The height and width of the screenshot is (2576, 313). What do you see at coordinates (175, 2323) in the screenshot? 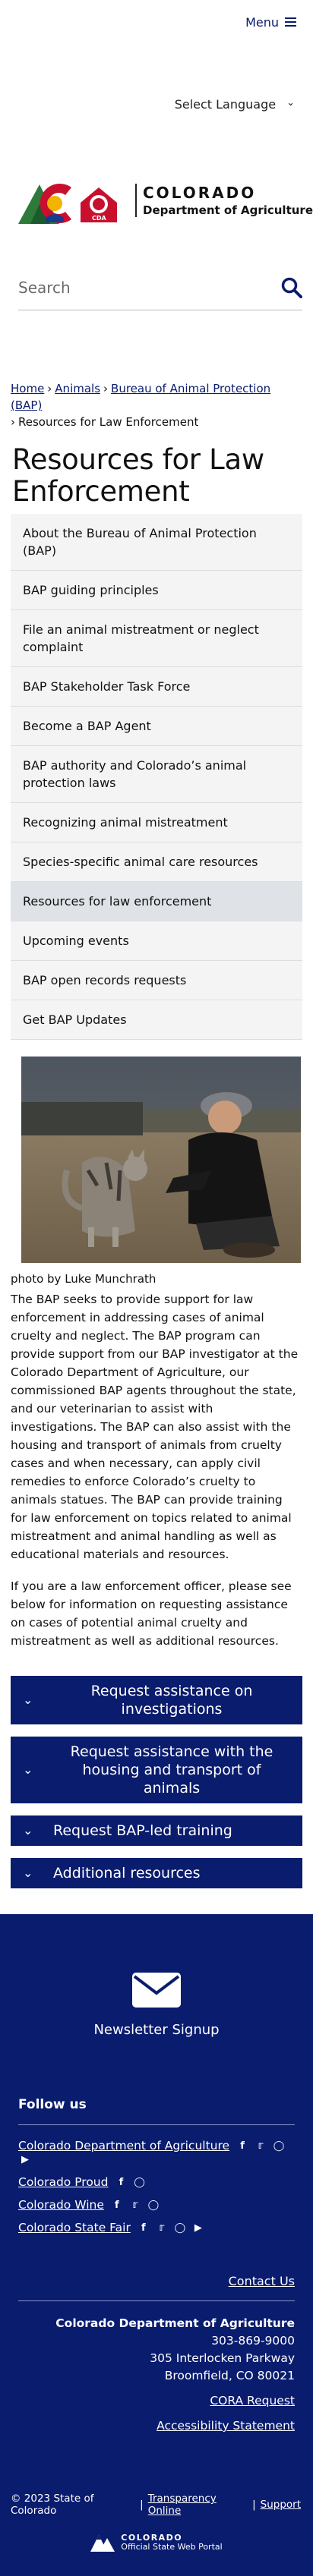
I see `org-name: Colorado Department of Agriculture` at bounding box center [175, 2323].